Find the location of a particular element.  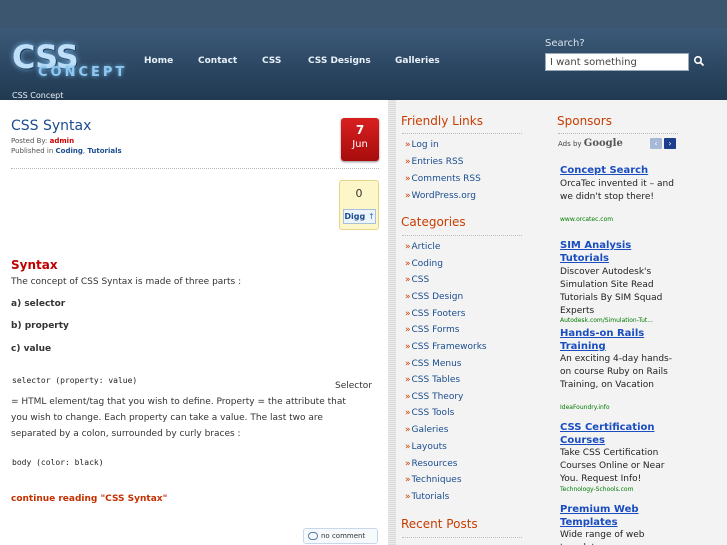

comment-label: no comment is located at coordinates (343, 536).